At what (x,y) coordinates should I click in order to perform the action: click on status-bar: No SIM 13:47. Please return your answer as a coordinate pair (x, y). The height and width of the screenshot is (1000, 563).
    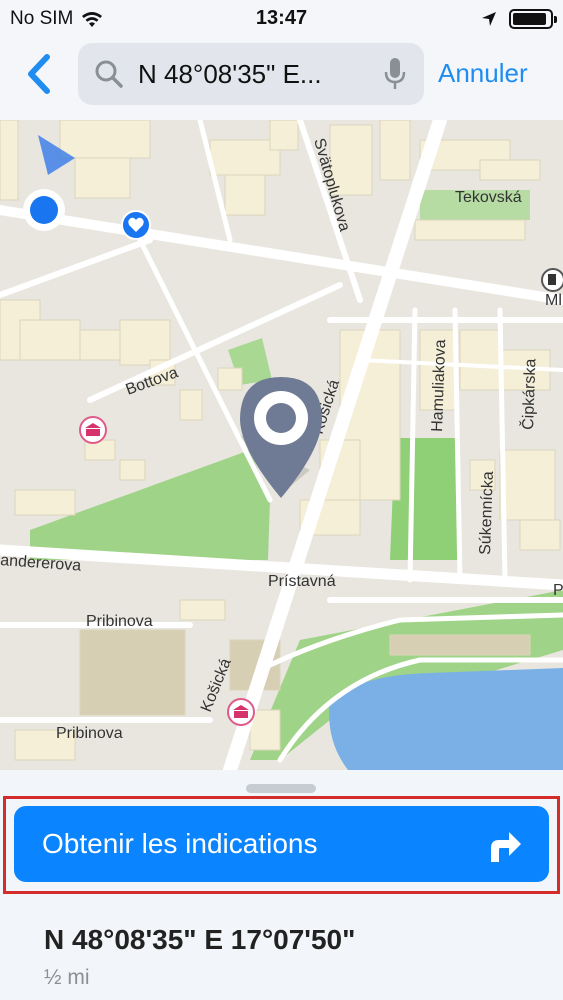
    Looking at the image, I should click on (281, 18).